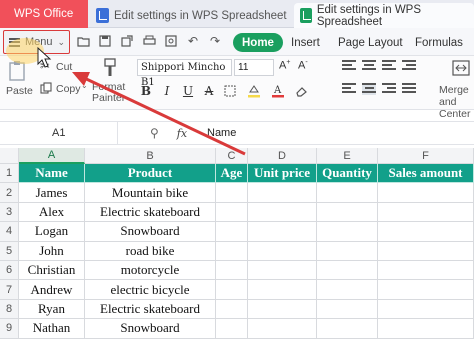 The width and height of the screenshot is (474, 341). What do you see at coordinates (230, 91) in the screenshot?
I see `borders-icon` at bounding box center [230, 91].